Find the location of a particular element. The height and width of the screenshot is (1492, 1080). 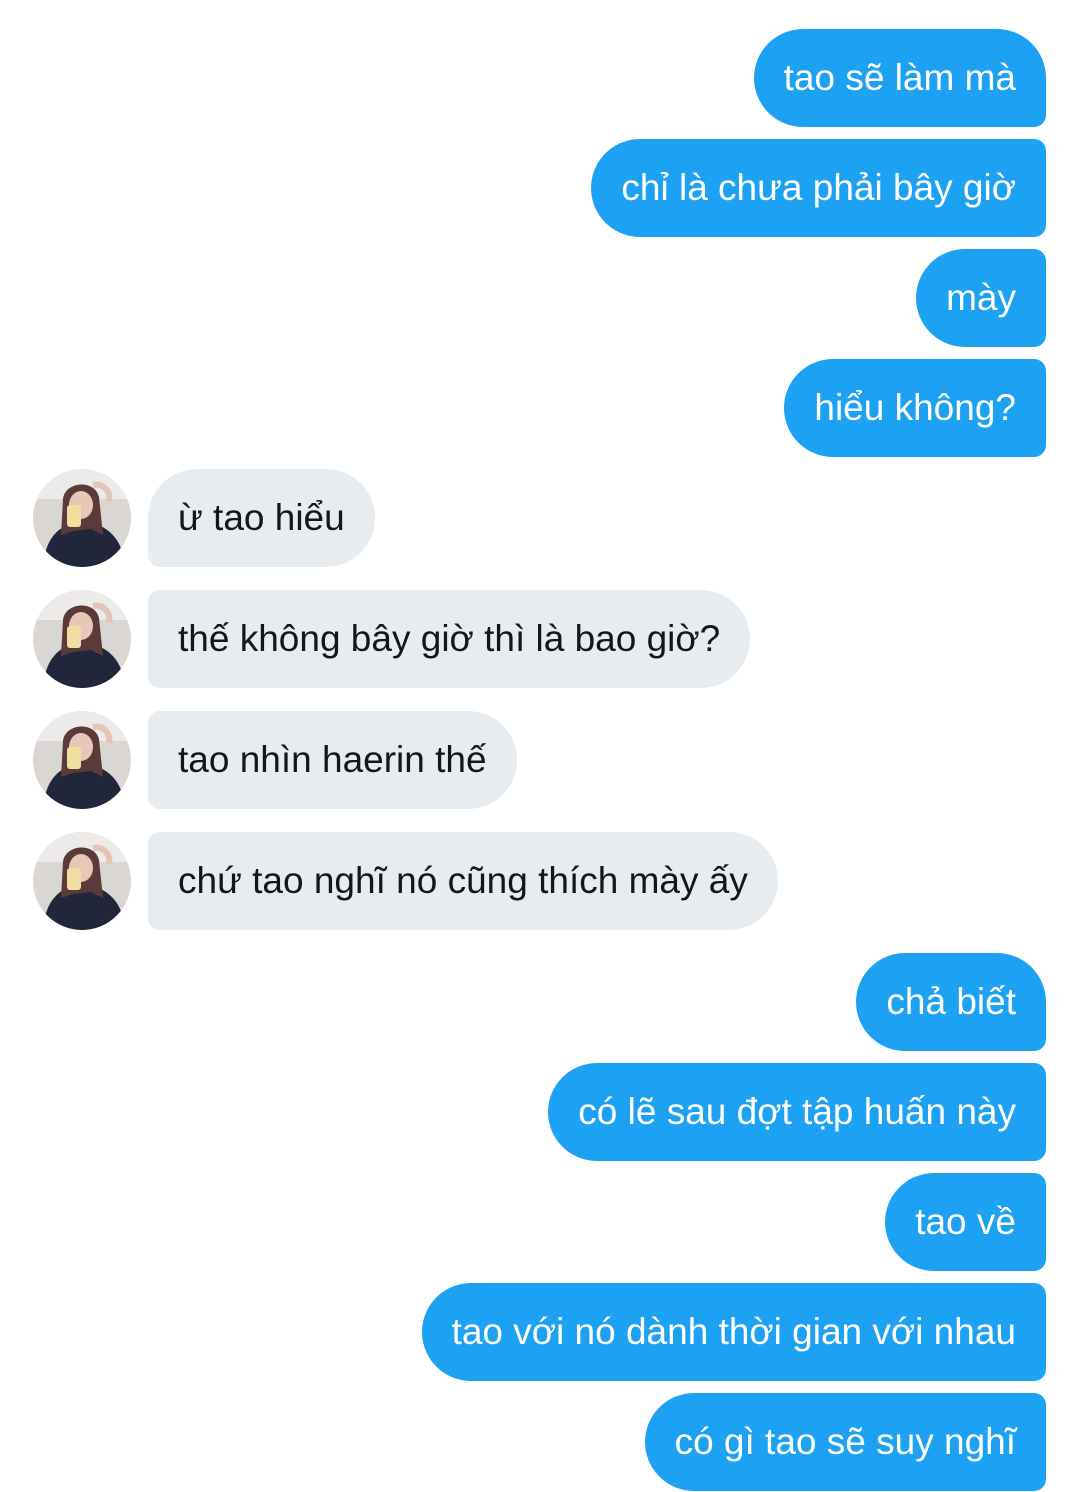

message-row: chứ tao nghĩ nó cũng thích mày ấy is located at coordinates (540, 881).